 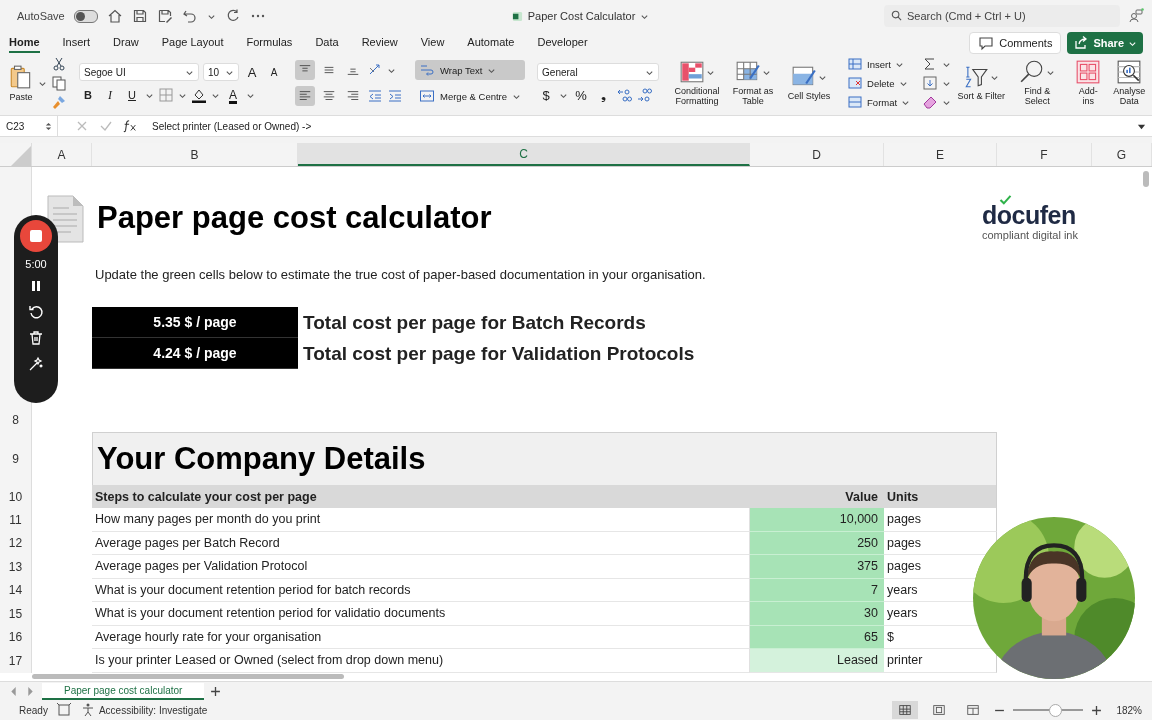 I want to click on row-number: 15, so click(x=16, y=614).